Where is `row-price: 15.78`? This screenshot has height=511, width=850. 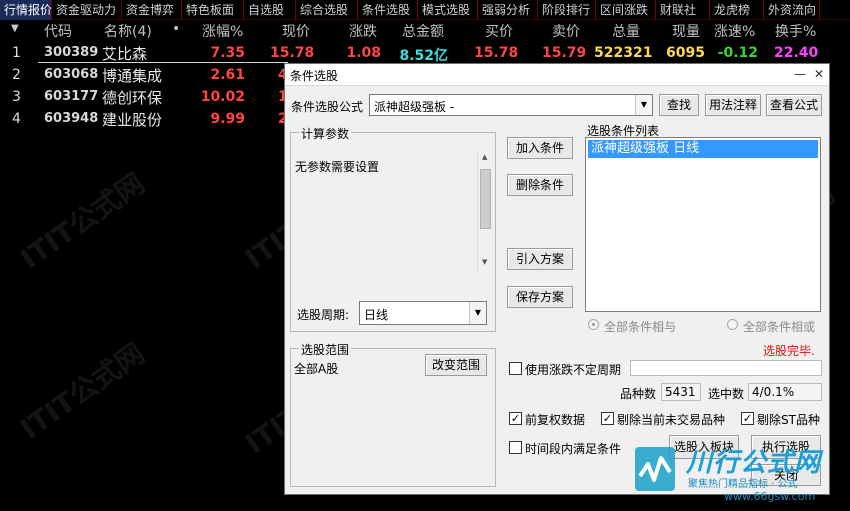
row-price: 15.78 is located at coordinates (292, 53).